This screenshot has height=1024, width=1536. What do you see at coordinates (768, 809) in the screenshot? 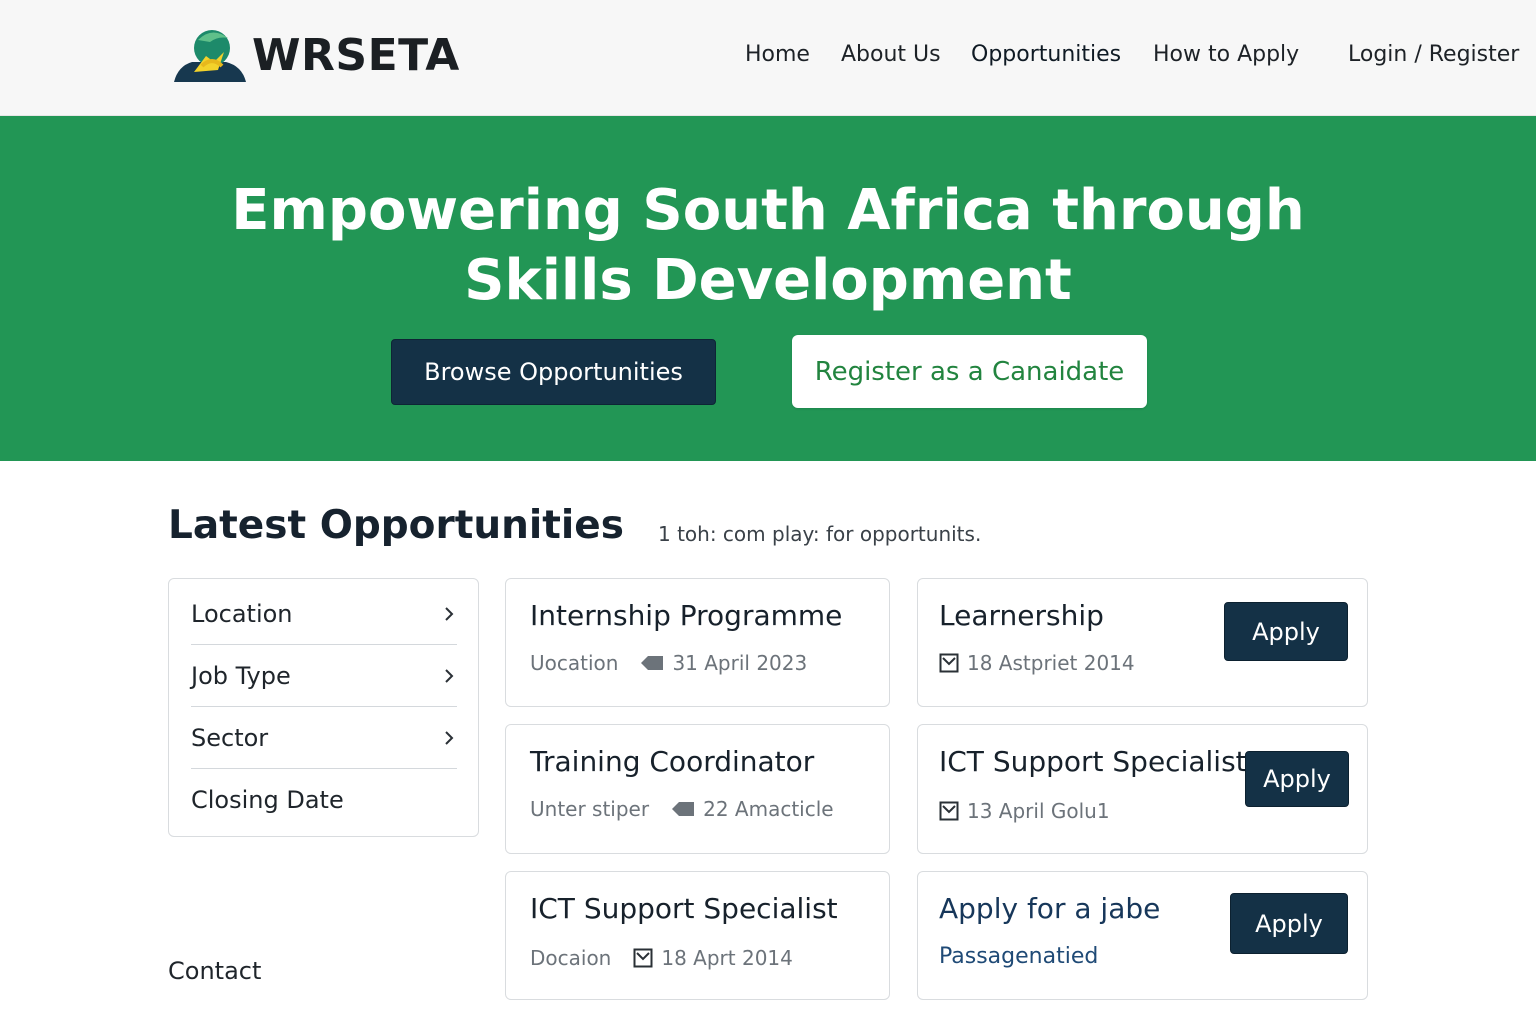
I see `card-date: 22 Amacticle` at bounding box center [768, 809].